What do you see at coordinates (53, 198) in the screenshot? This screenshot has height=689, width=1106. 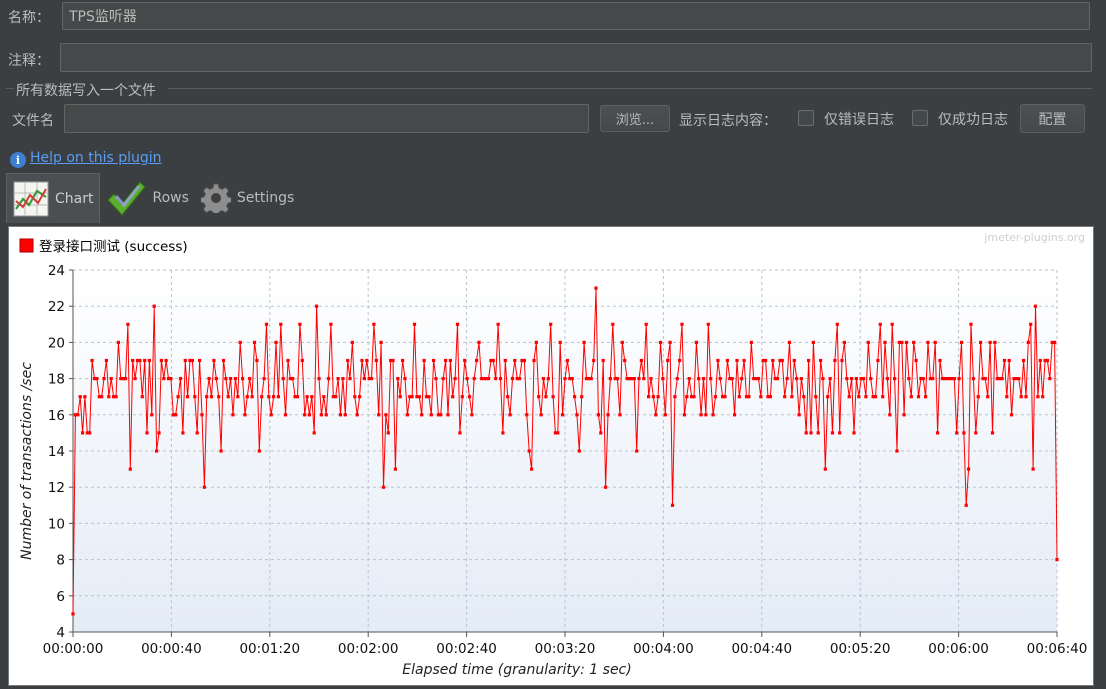 I see `tab-chart: Chart` at bounding box center [53, 198].